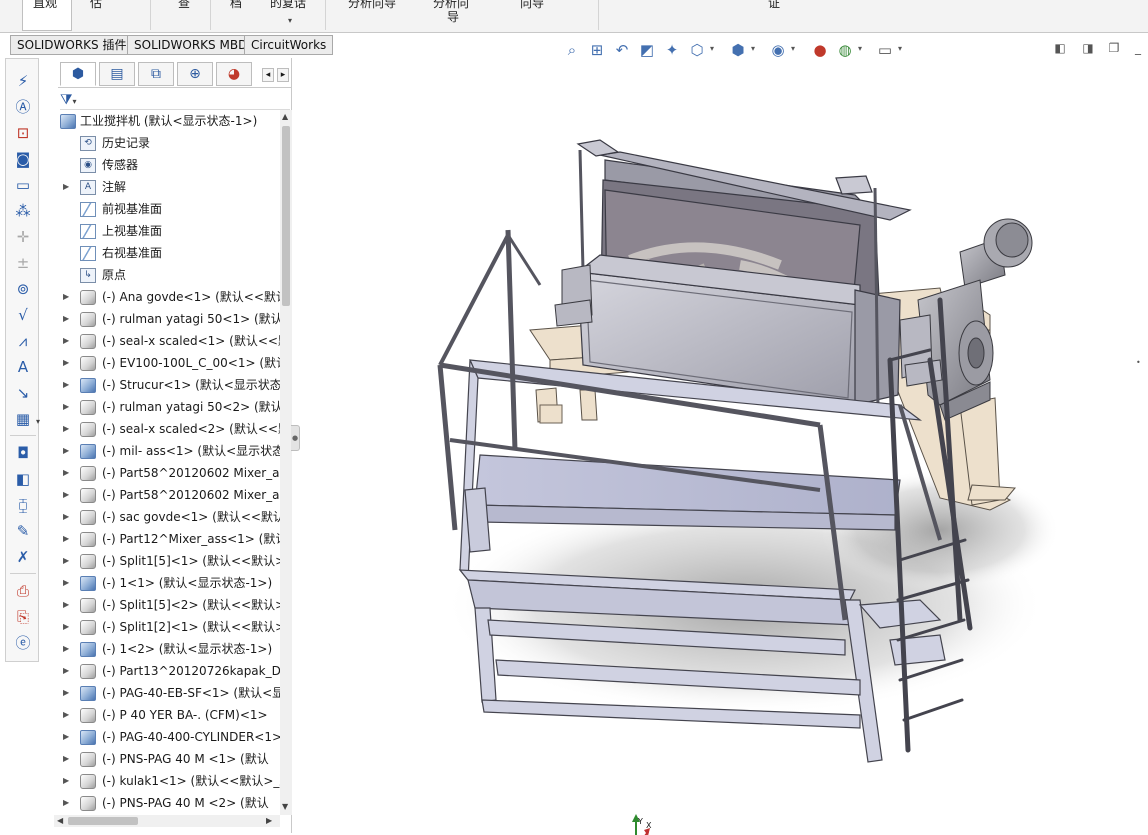 The image size is (1148, 835). What do you see at coordinates (175, 100) in the screenshot?
I see `tree-filter: ⧩▾` at bounding box center [175, 100].